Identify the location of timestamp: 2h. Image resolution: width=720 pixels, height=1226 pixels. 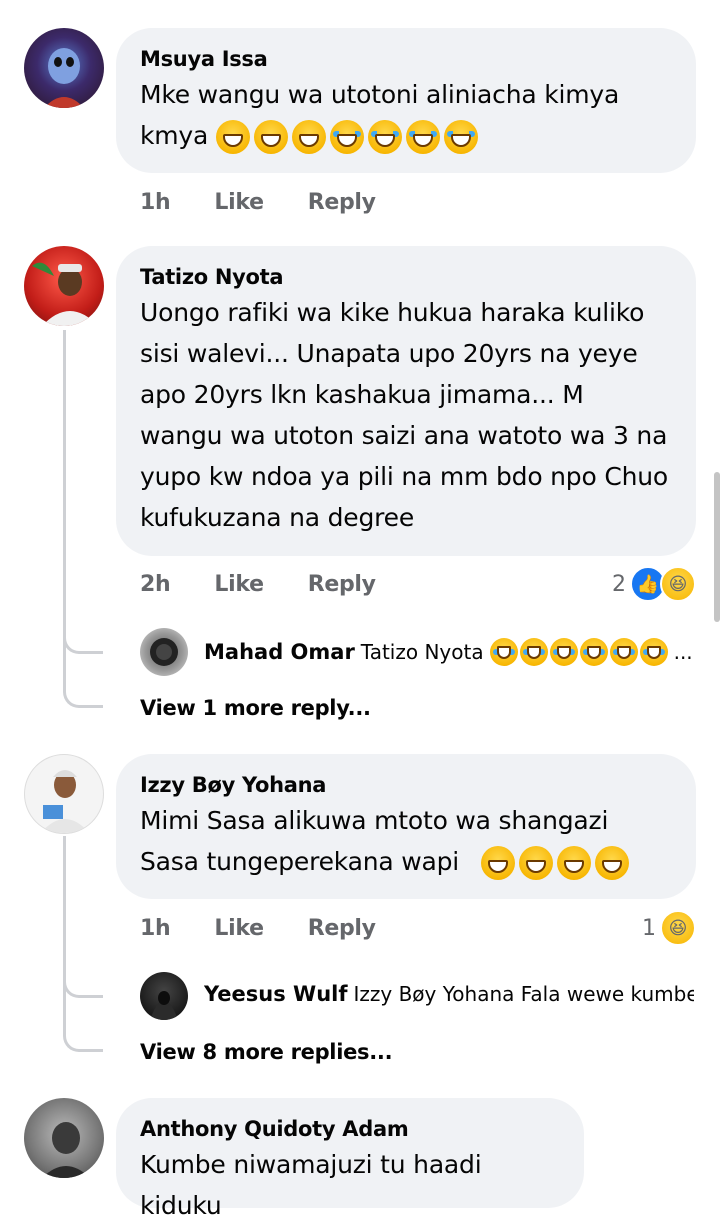
(155, 584).